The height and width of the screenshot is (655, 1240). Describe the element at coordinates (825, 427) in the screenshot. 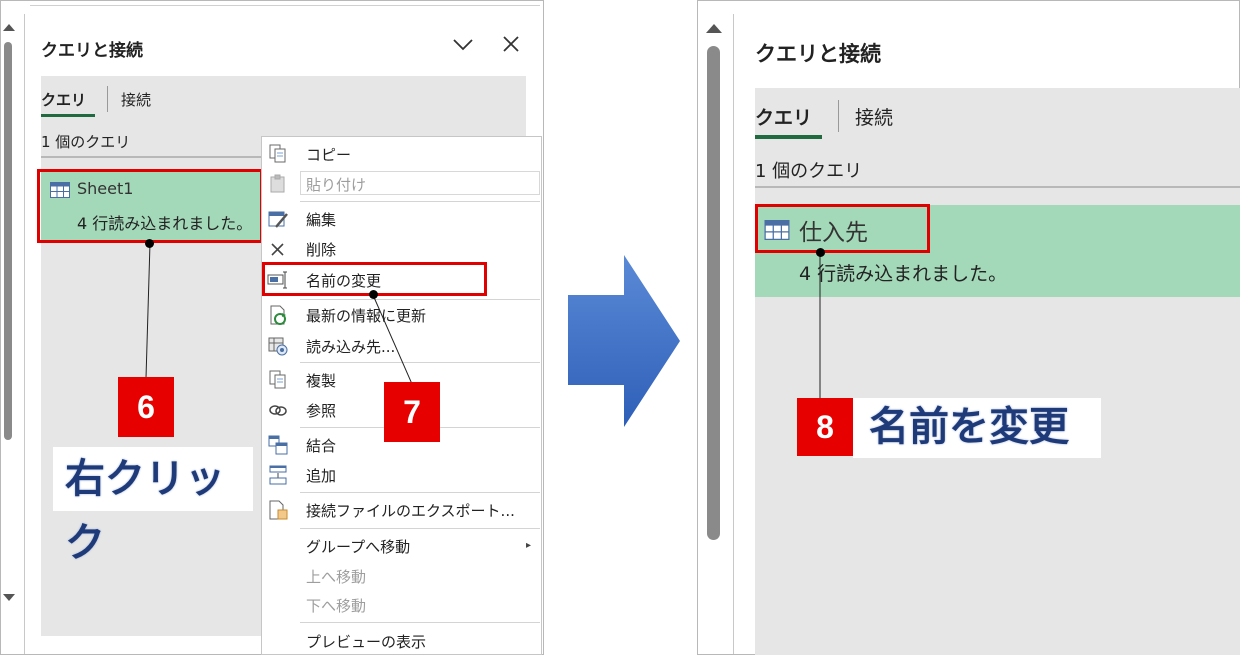

I see `step-8-badge: 8` at that location.